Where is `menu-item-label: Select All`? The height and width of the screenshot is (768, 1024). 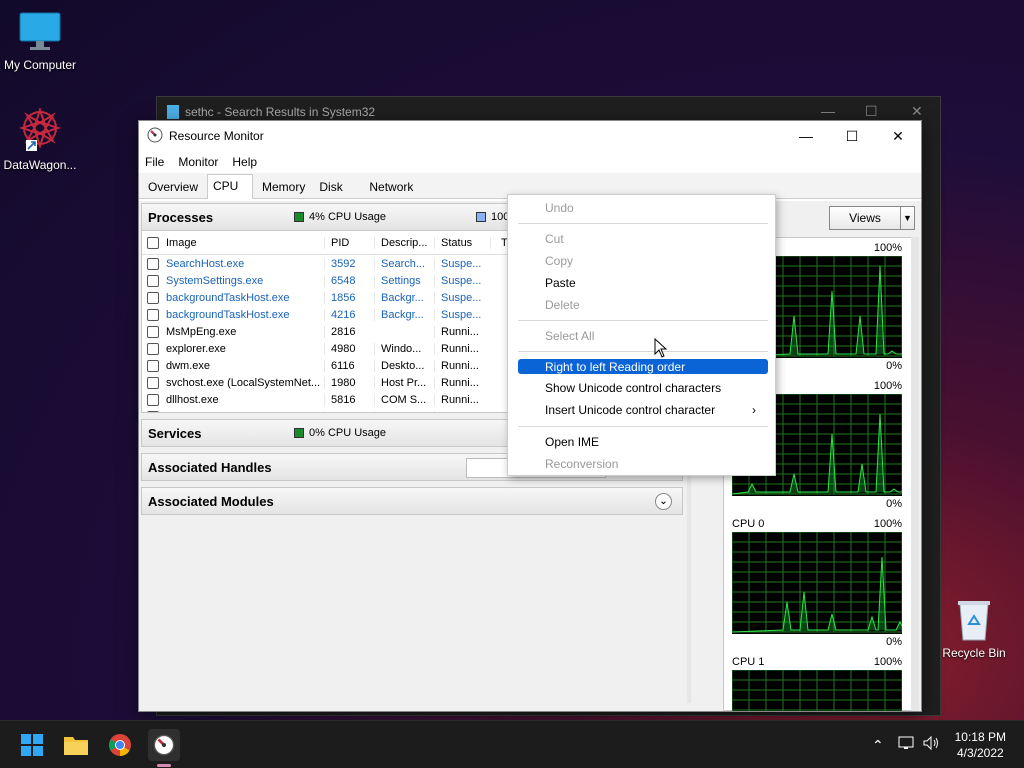
menu-item-label: Select All is located at coordinates (570, 336).